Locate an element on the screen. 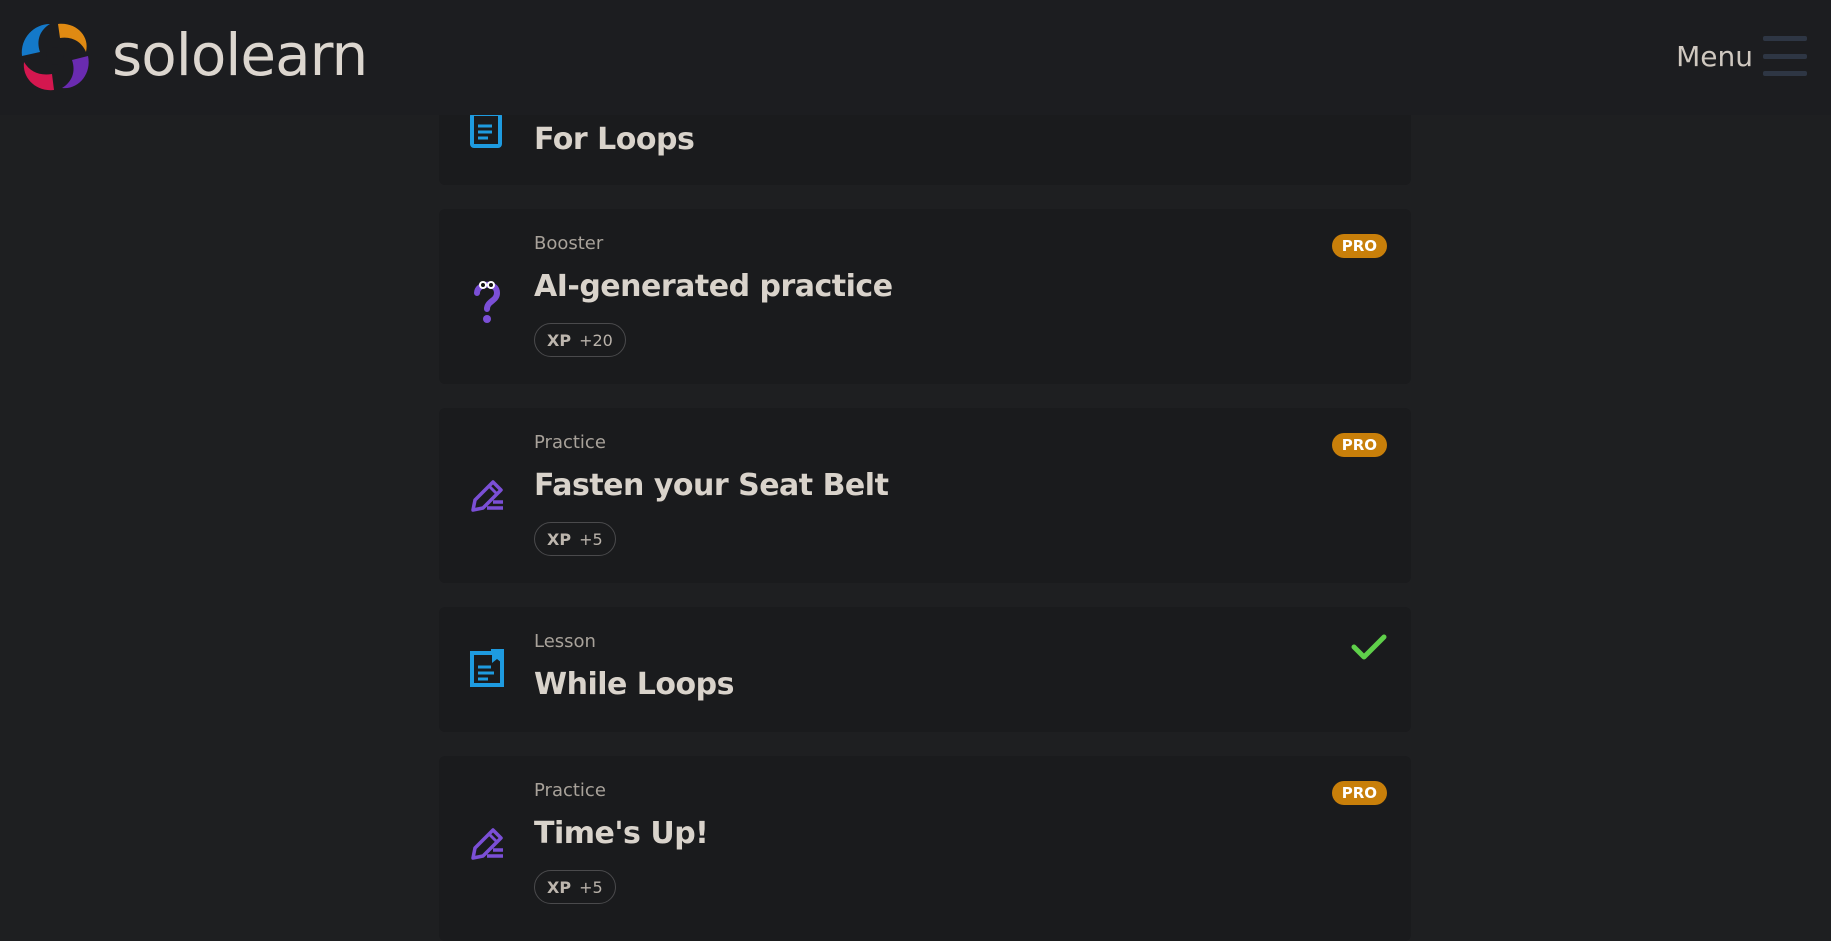 This screenshot has height=941, width=1831. xp-chip: XP +20 is located at coordinates (580, 340).